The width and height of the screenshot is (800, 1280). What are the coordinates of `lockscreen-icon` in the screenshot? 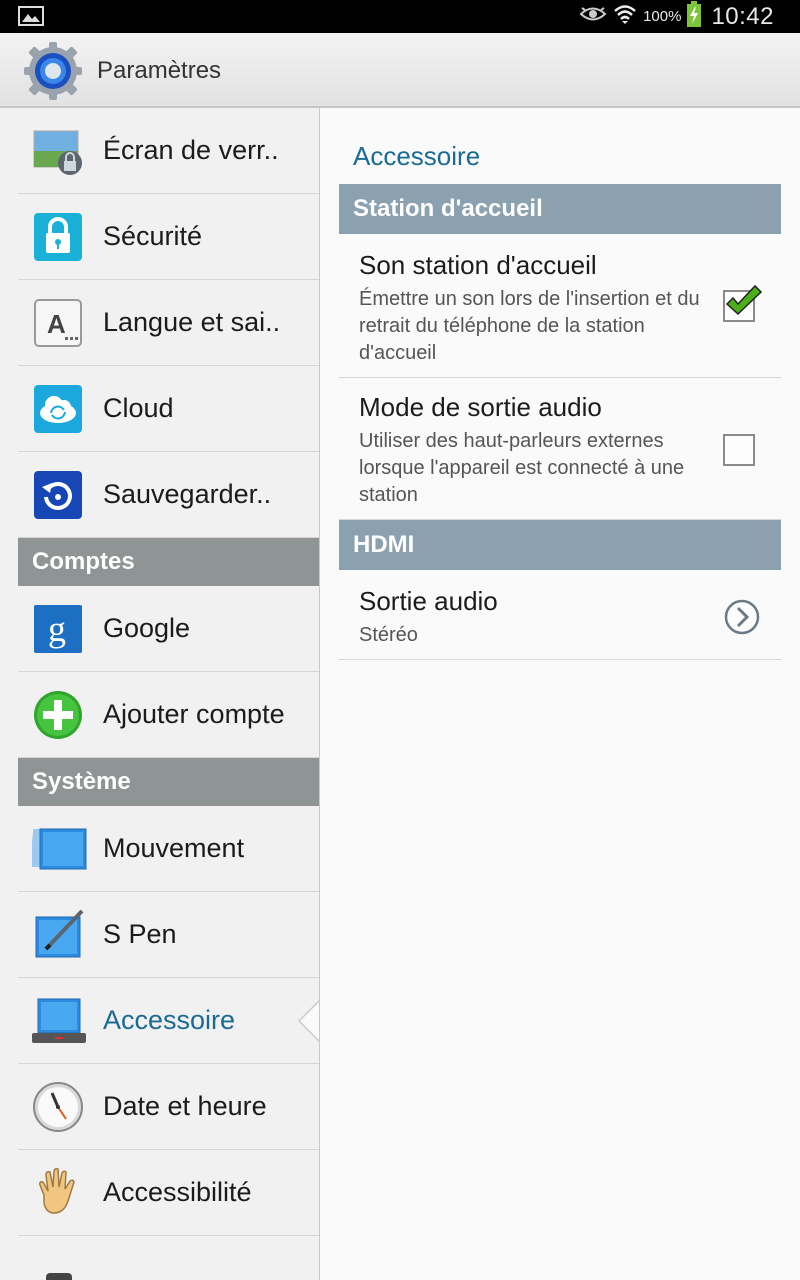 It's located at (58, 151).